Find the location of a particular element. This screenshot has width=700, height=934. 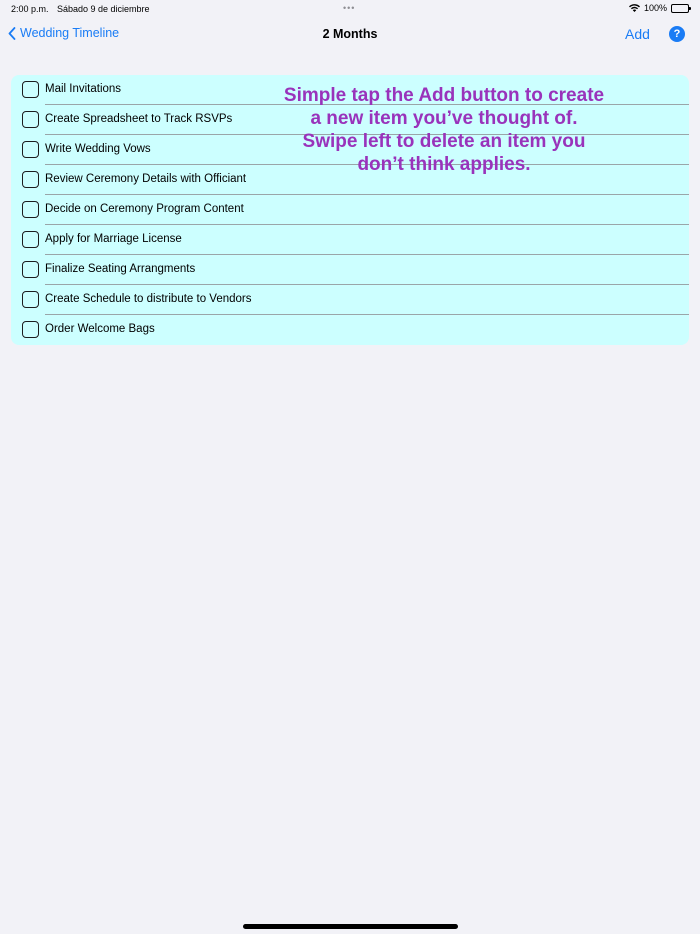

list-item: Create Schedule to distribute to Vendors is located at coordinates (350, 300).